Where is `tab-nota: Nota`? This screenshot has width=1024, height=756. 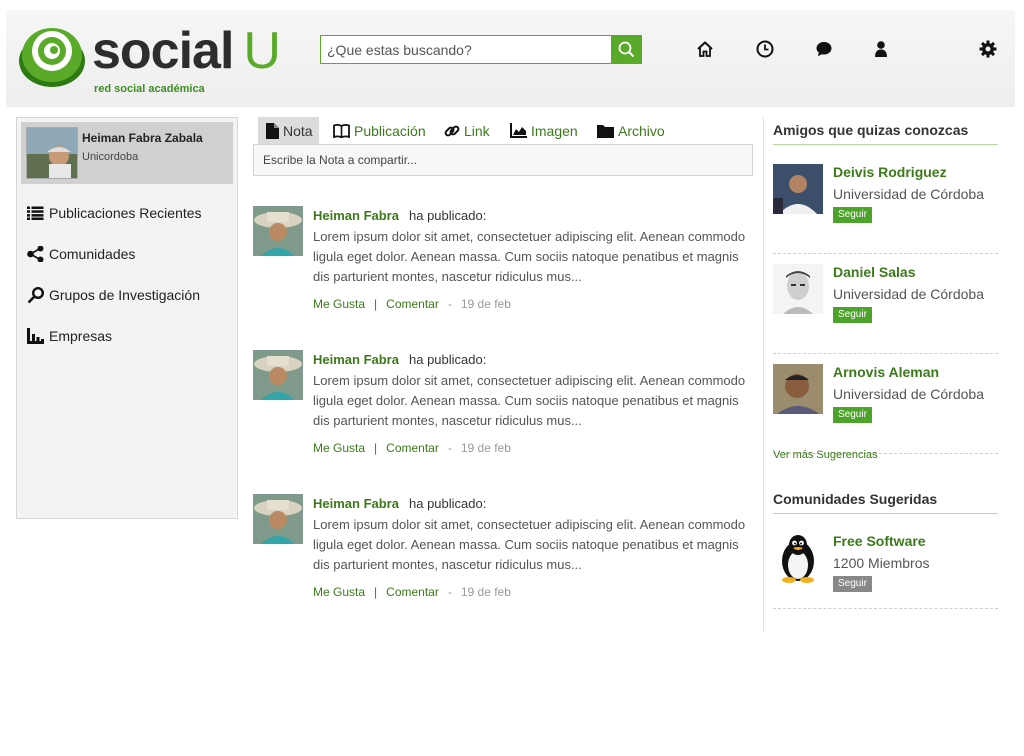 tab-nota: Nota is located at coordinates (288, 130).